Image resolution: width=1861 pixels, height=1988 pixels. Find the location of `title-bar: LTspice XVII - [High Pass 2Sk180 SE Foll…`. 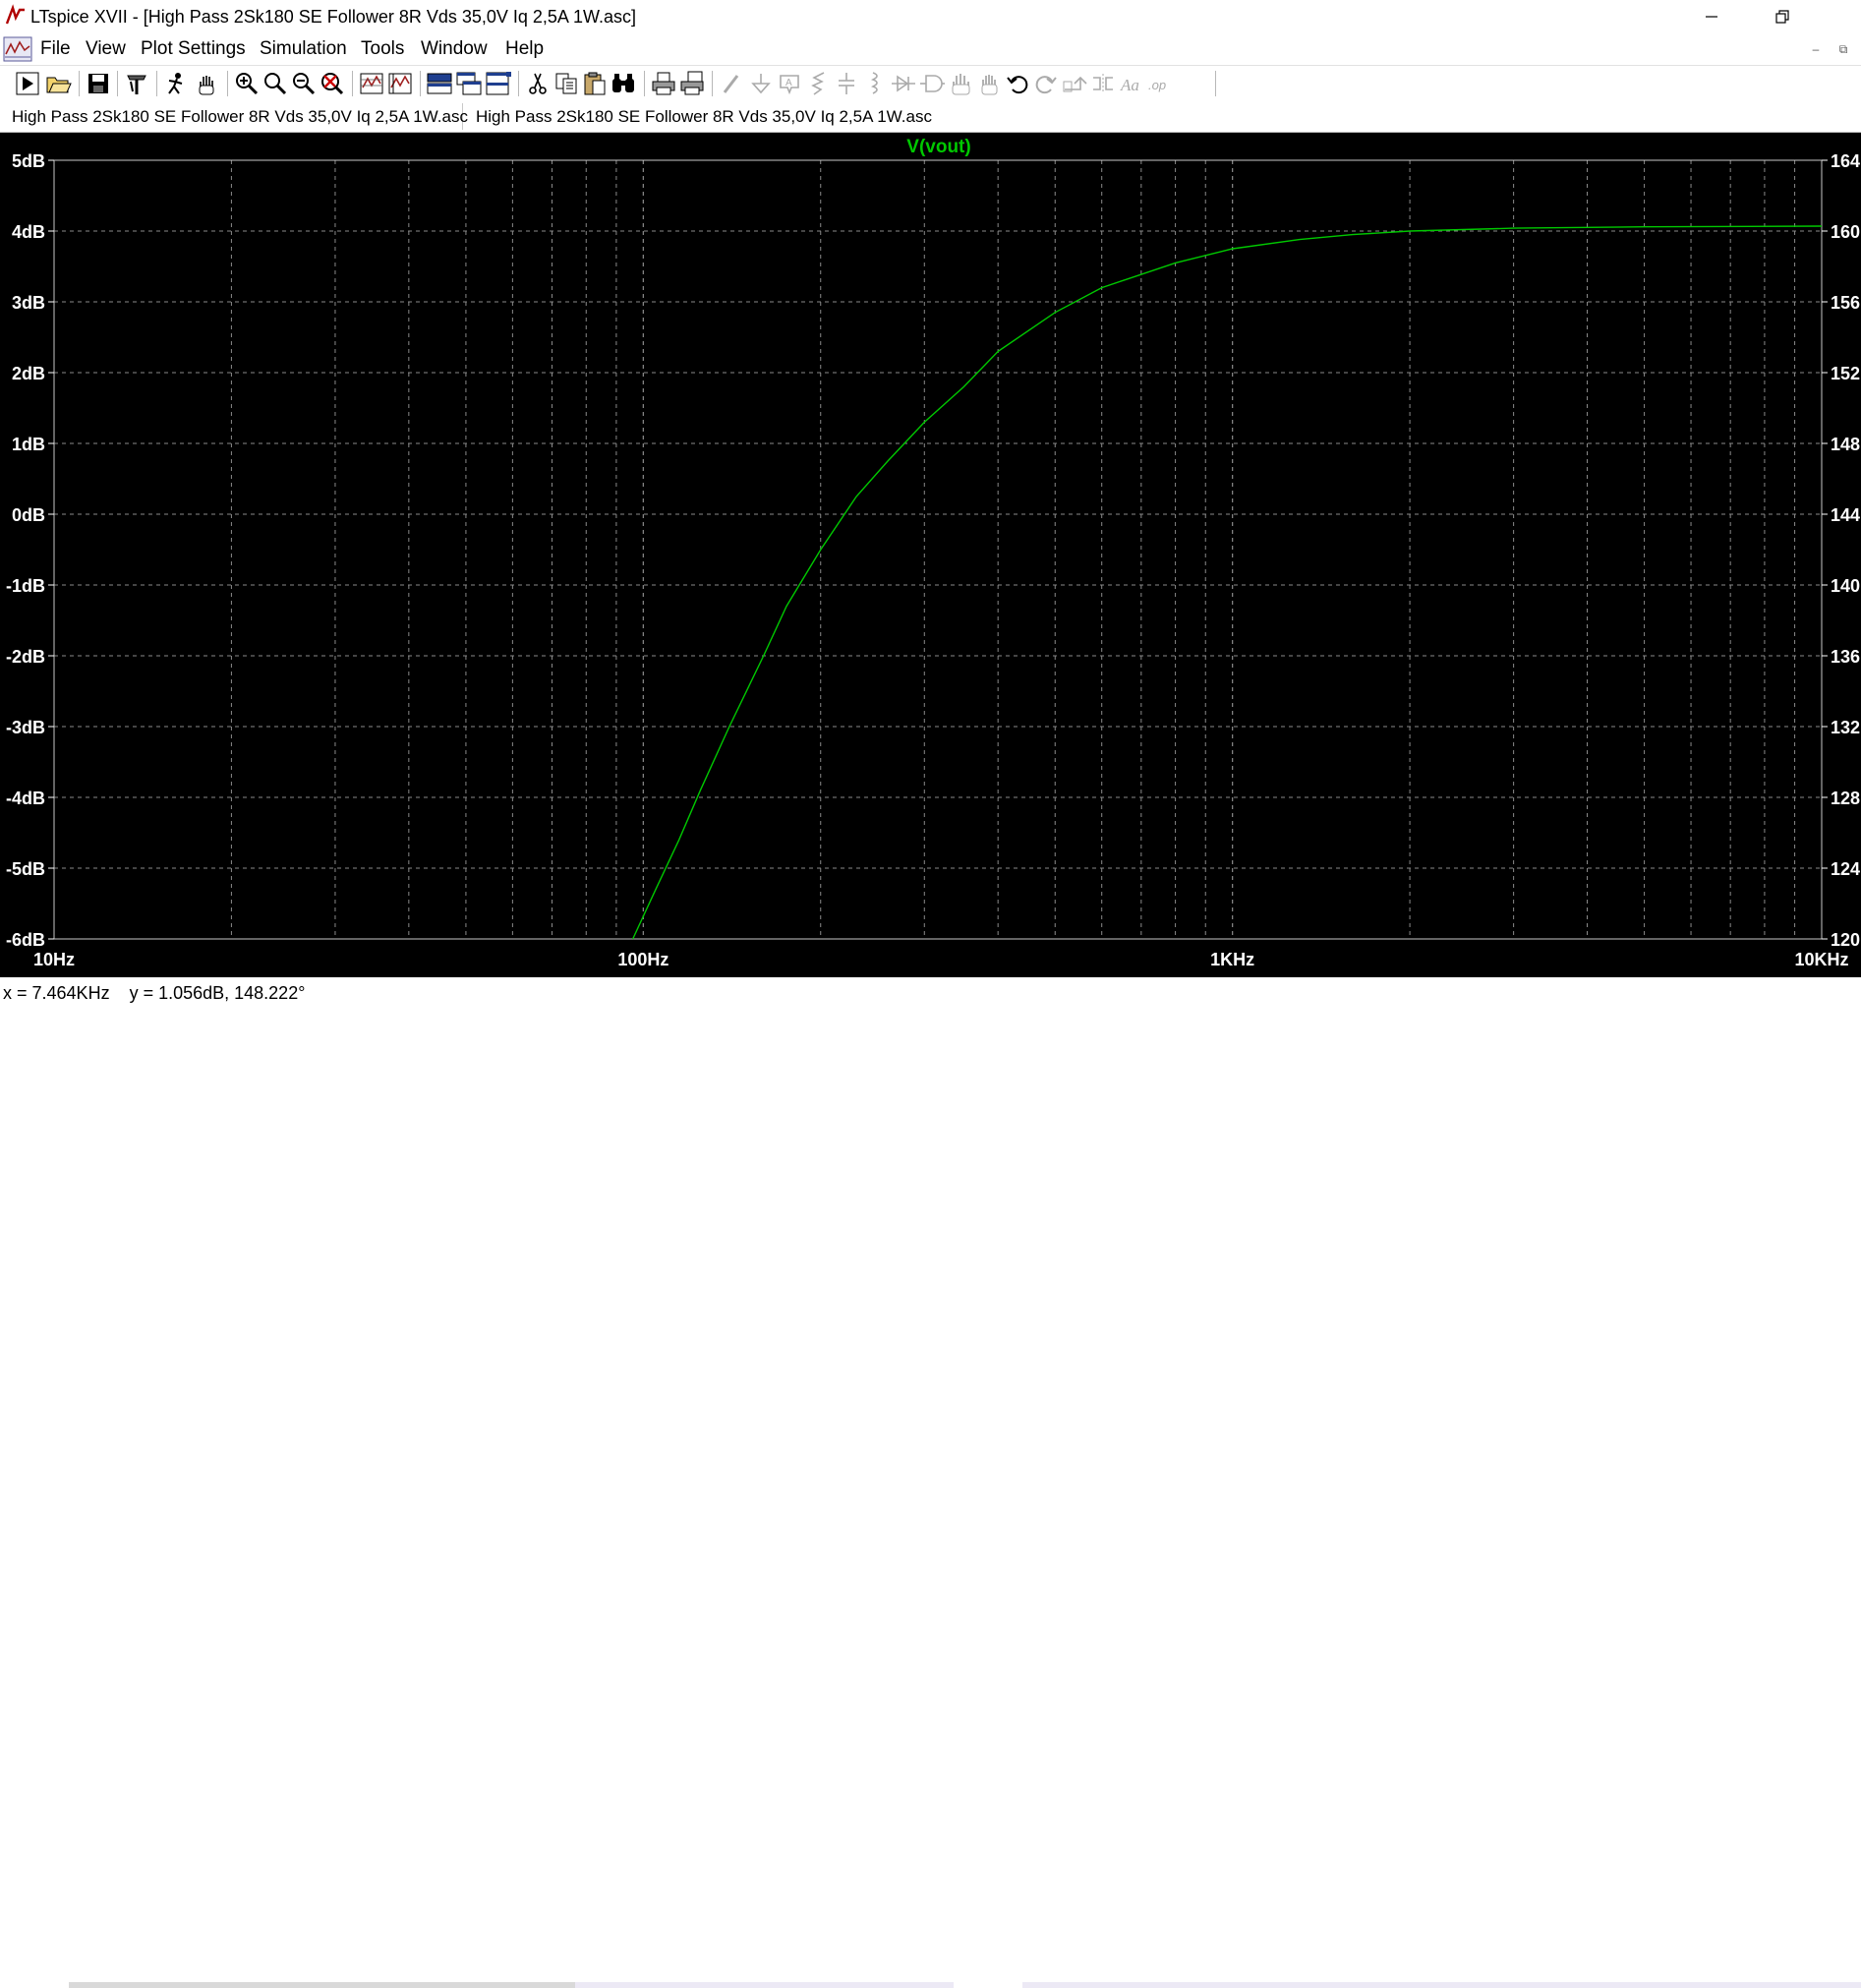

title-bar: LTspice XVII - [High Pass 2Sk180 SE Foll… is located at coordinates (930, 16).